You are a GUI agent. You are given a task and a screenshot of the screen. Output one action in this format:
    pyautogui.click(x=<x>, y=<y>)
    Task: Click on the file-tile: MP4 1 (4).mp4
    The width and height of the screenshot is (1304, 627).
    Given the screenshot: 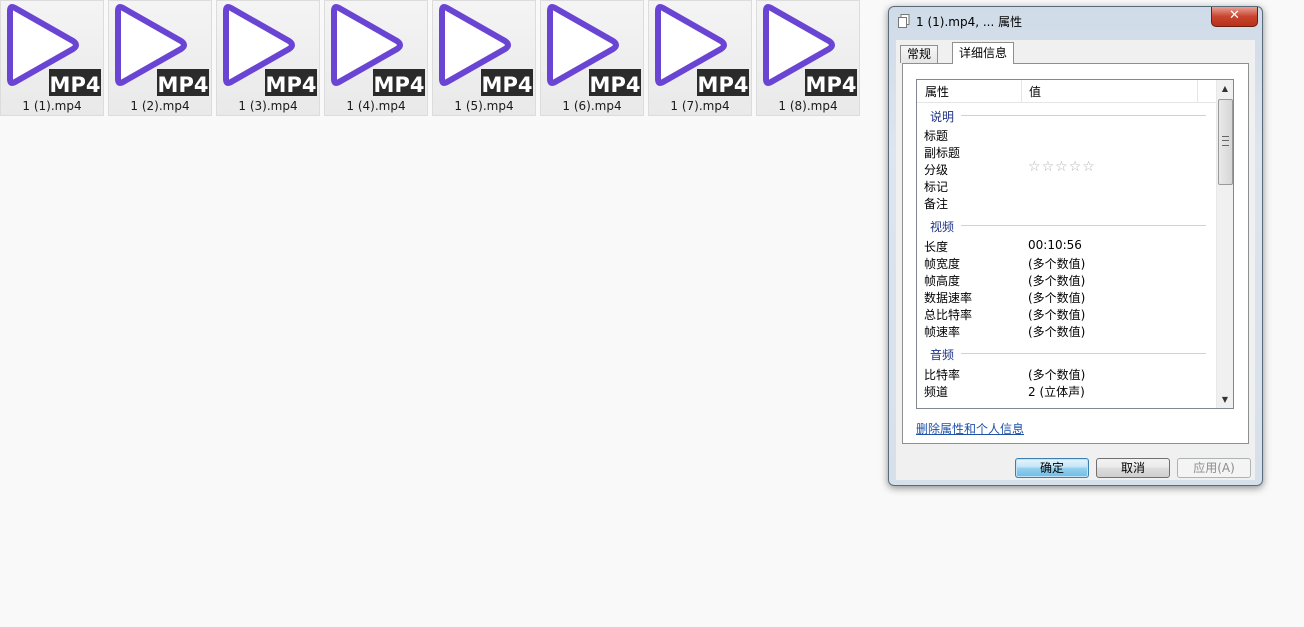 What is the action you would take?
    pyautogui.click(x=376, y=58)
    